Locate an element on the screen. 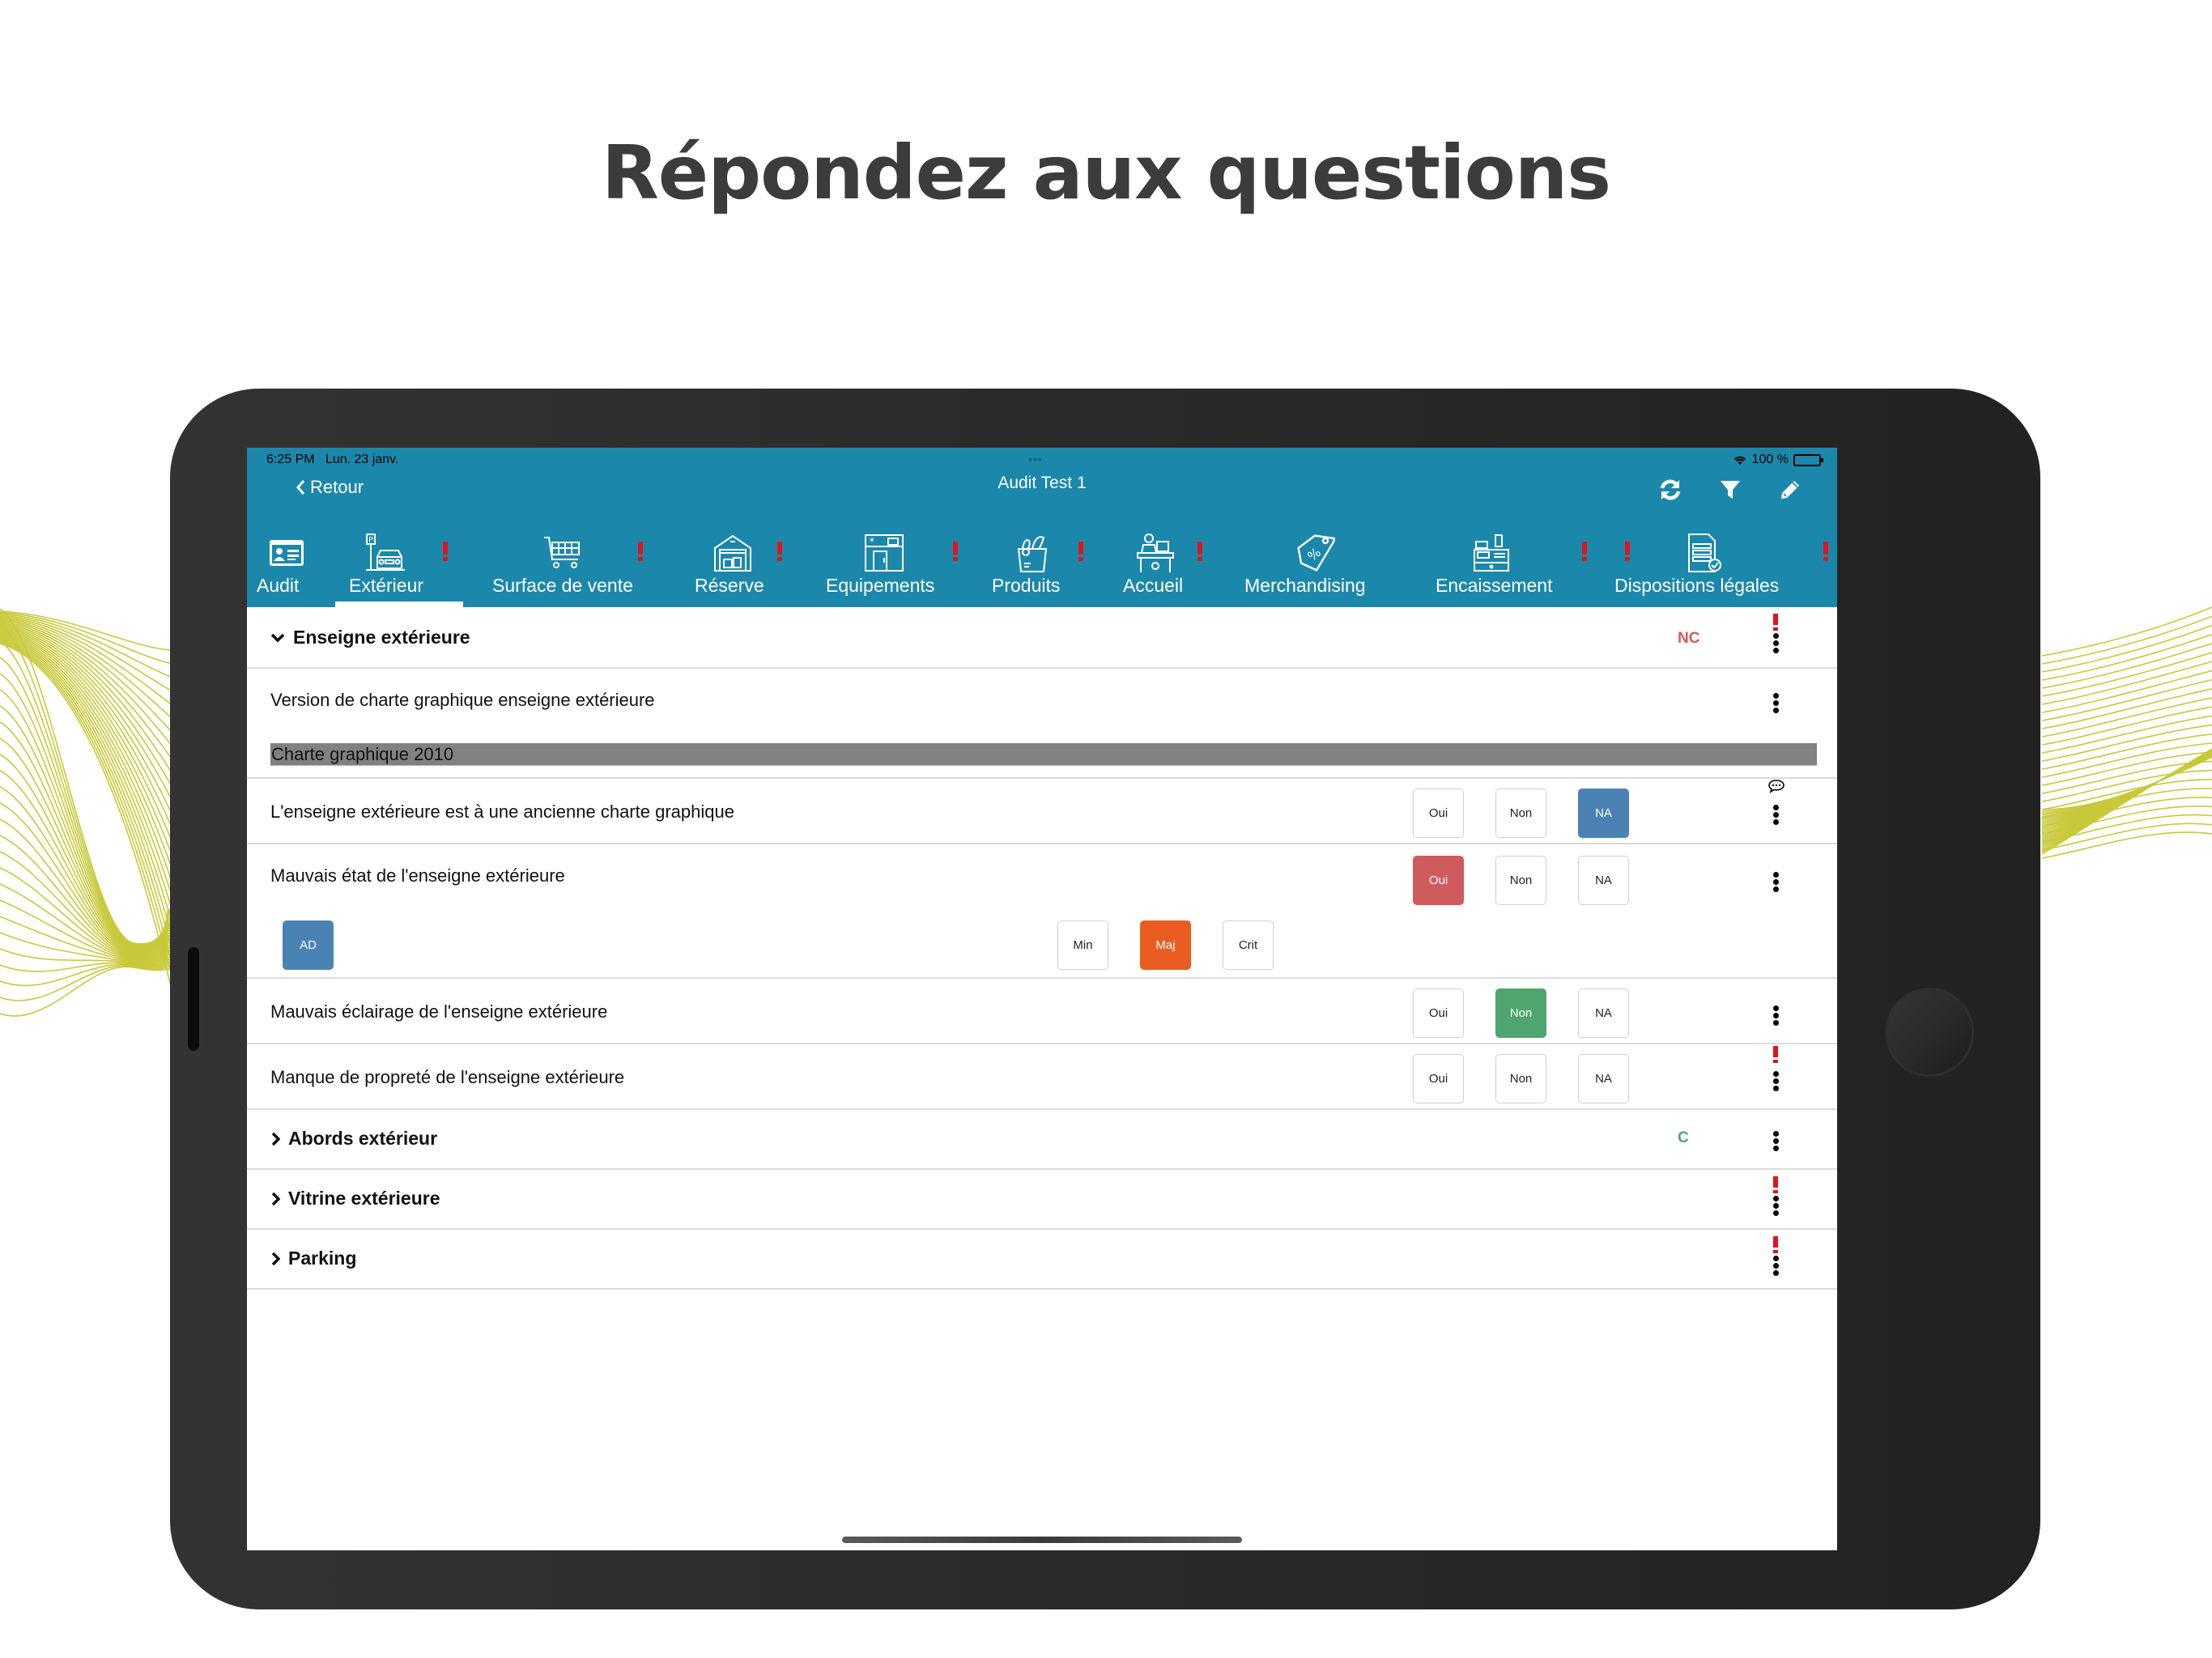 This screenshot has height=1658, width=2212. section-title: Abords extérieur is located at coordinates (363, 1138).